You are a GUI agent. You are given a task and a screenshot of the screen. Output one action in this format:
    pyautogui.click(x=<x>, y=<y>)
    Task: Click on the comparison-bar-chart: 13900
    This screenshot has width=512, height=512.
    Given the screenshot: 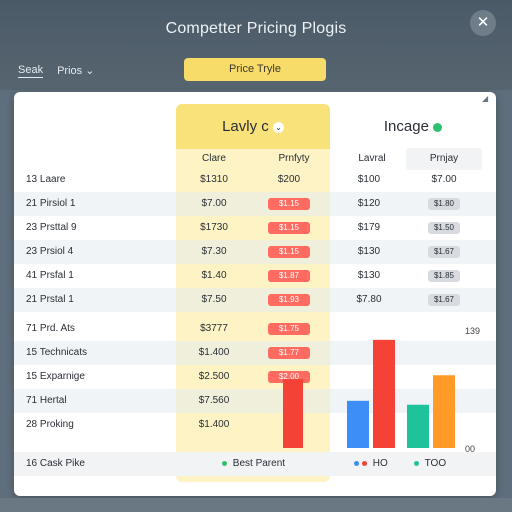 What is the action you would take?
    pyautogui.click(x=381, y=390)
    